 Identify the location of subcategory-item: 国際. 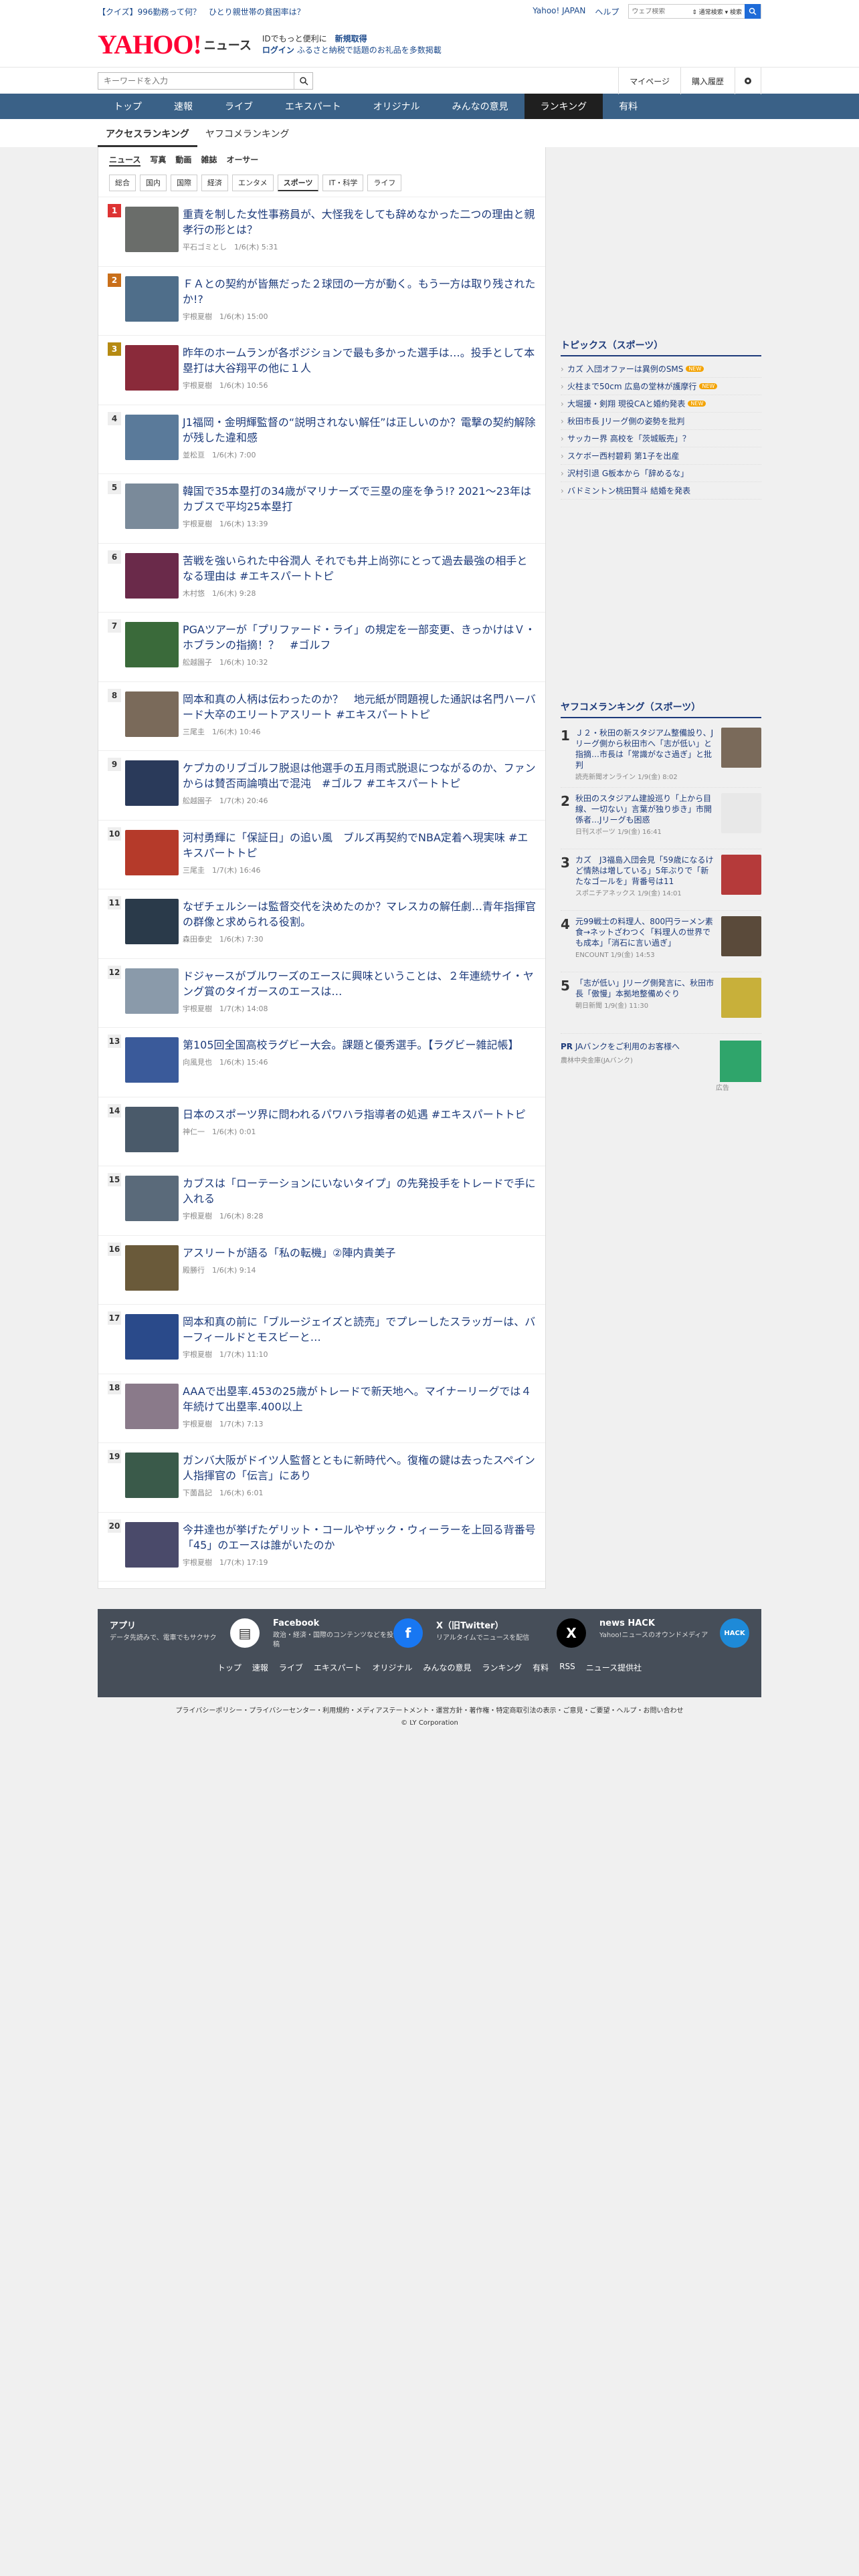
(184, 183).